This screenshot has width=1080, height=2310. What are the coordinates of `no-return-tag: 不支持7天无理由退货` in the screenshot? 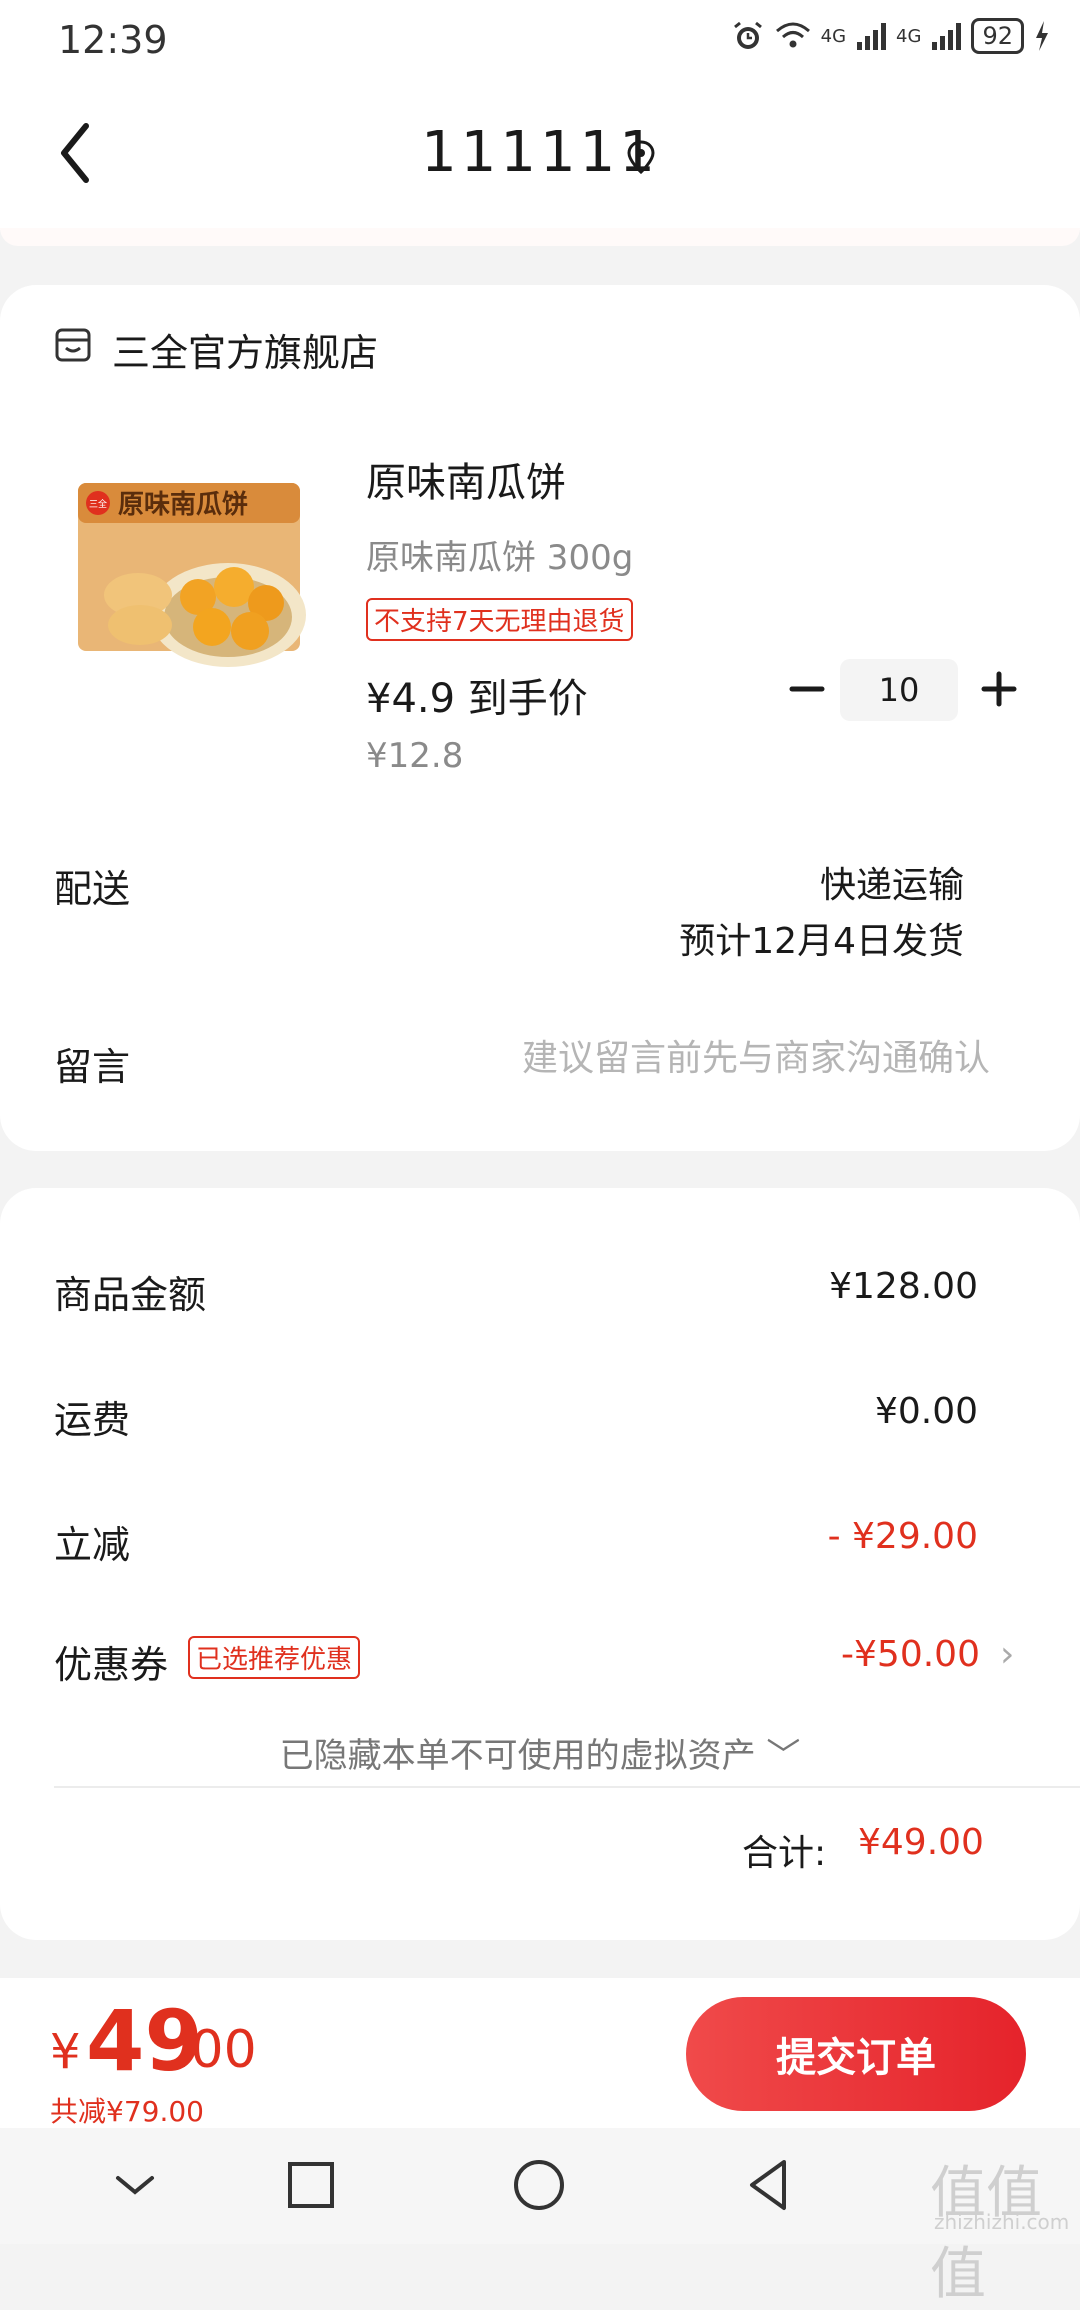 It's located at (499, 619).